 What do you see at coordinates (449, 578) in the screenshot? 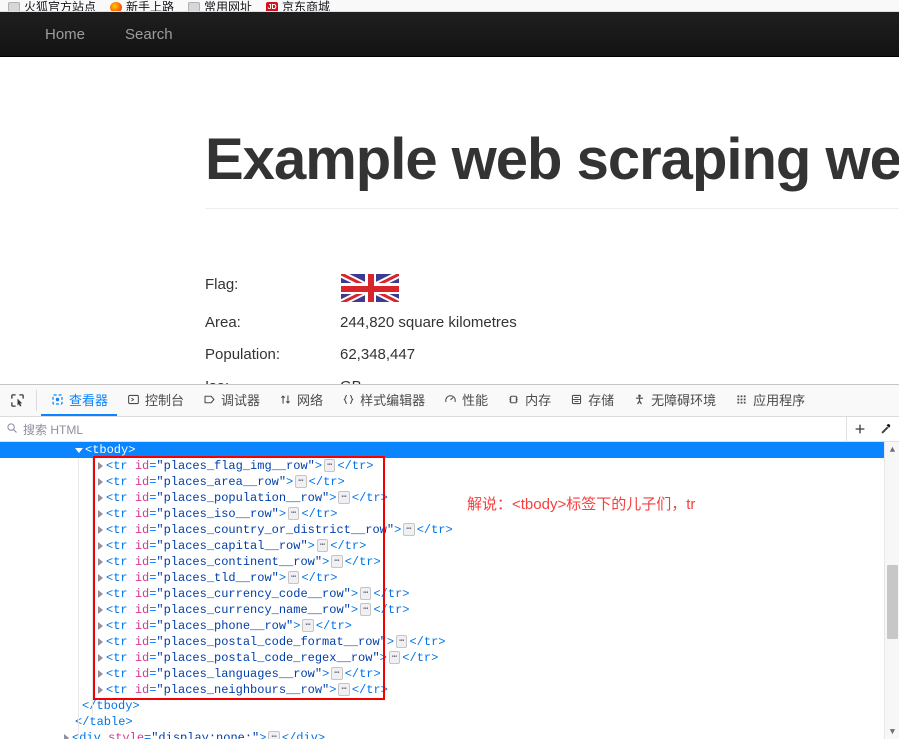
I see `dom-node-tr: <tr id = "places_tld__row" > ⋯ </tr>` at bounding box center [449, 578].